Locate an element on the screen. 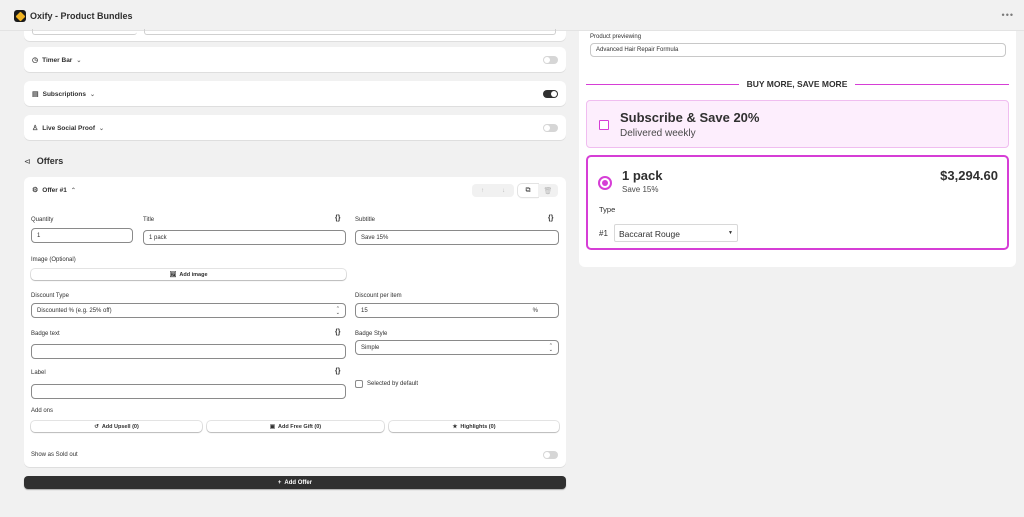 Image resolution: width=1024 pixels, height=517 pixels. pack-radio is located at coordinates (605, 183).